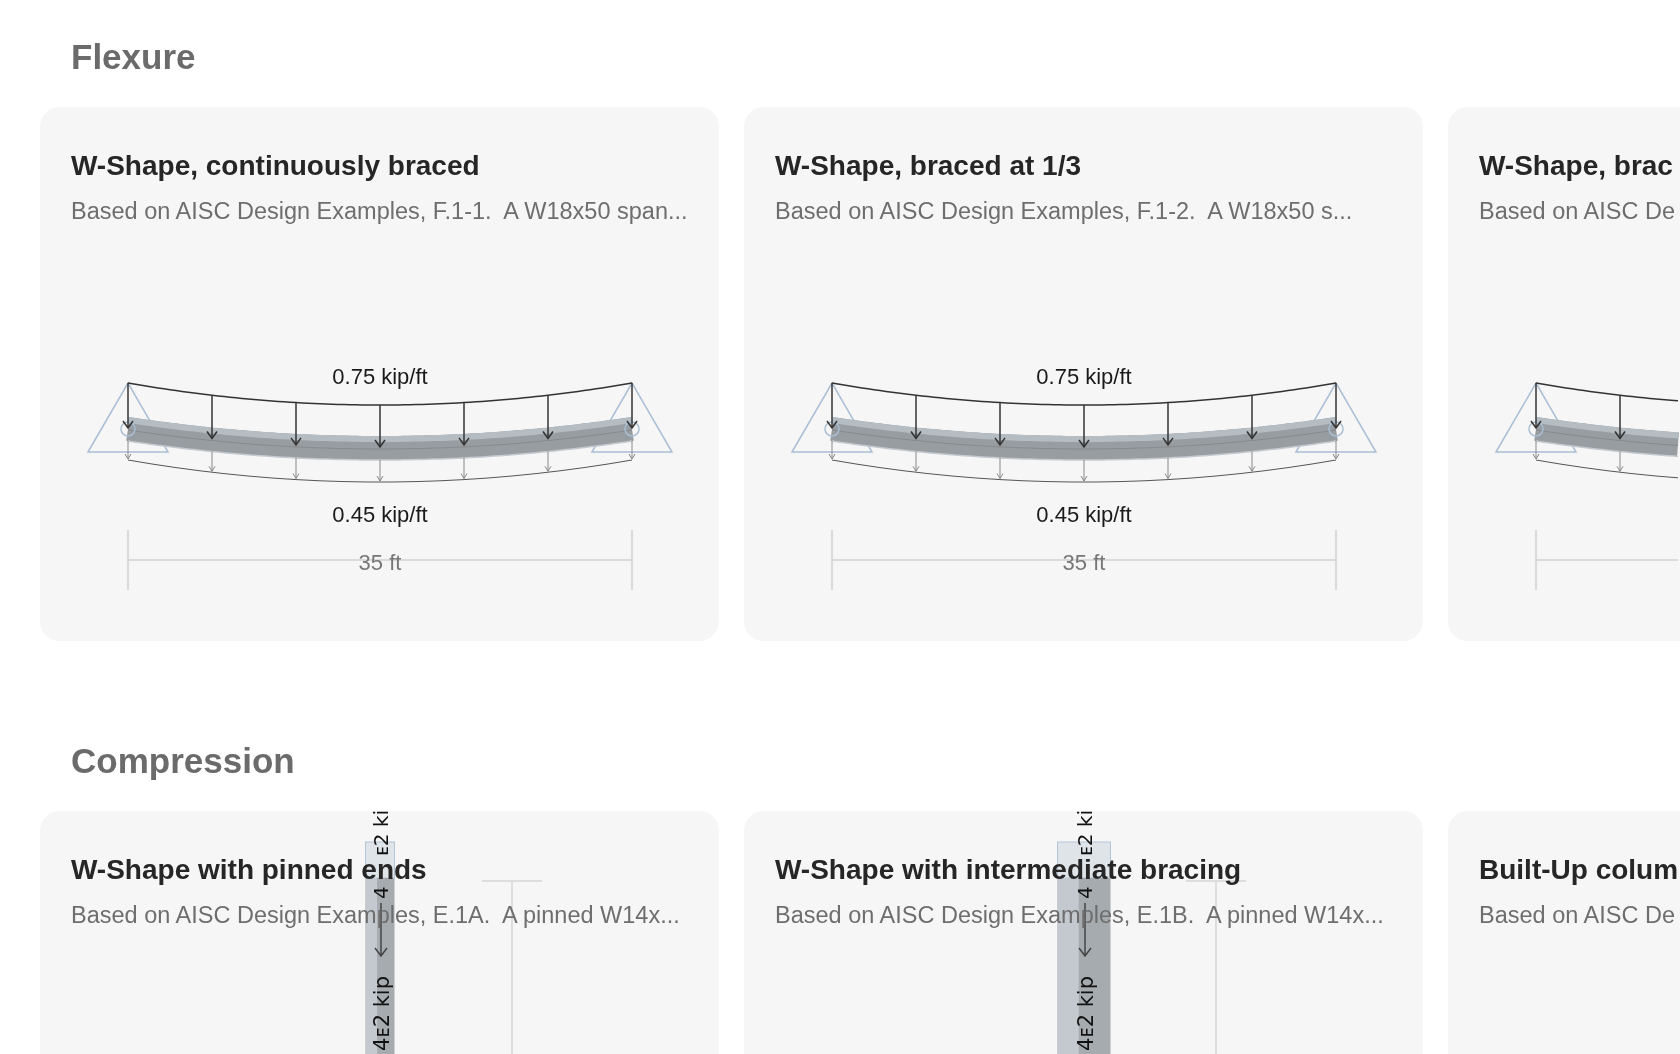 Image resolution: width=1680 pixels, height=1054 pixels. I want to click on card-title: Built-Up colum, so click(1579, 870).